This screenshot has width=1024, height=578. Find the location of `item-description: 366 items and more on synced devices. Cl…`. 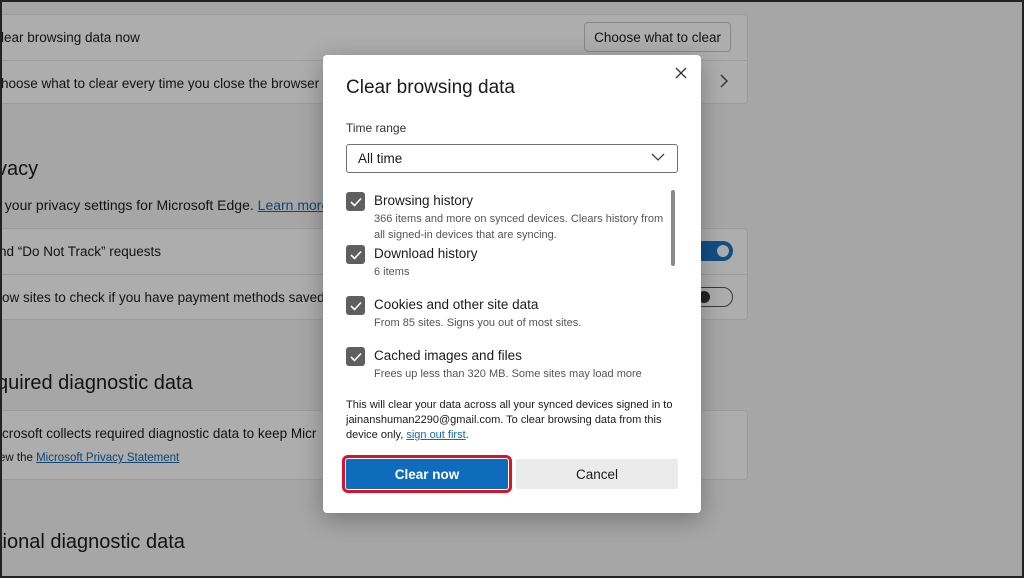

item-description: 366 items and more on synced devices. Cl… is located at coordinates (519, 227).